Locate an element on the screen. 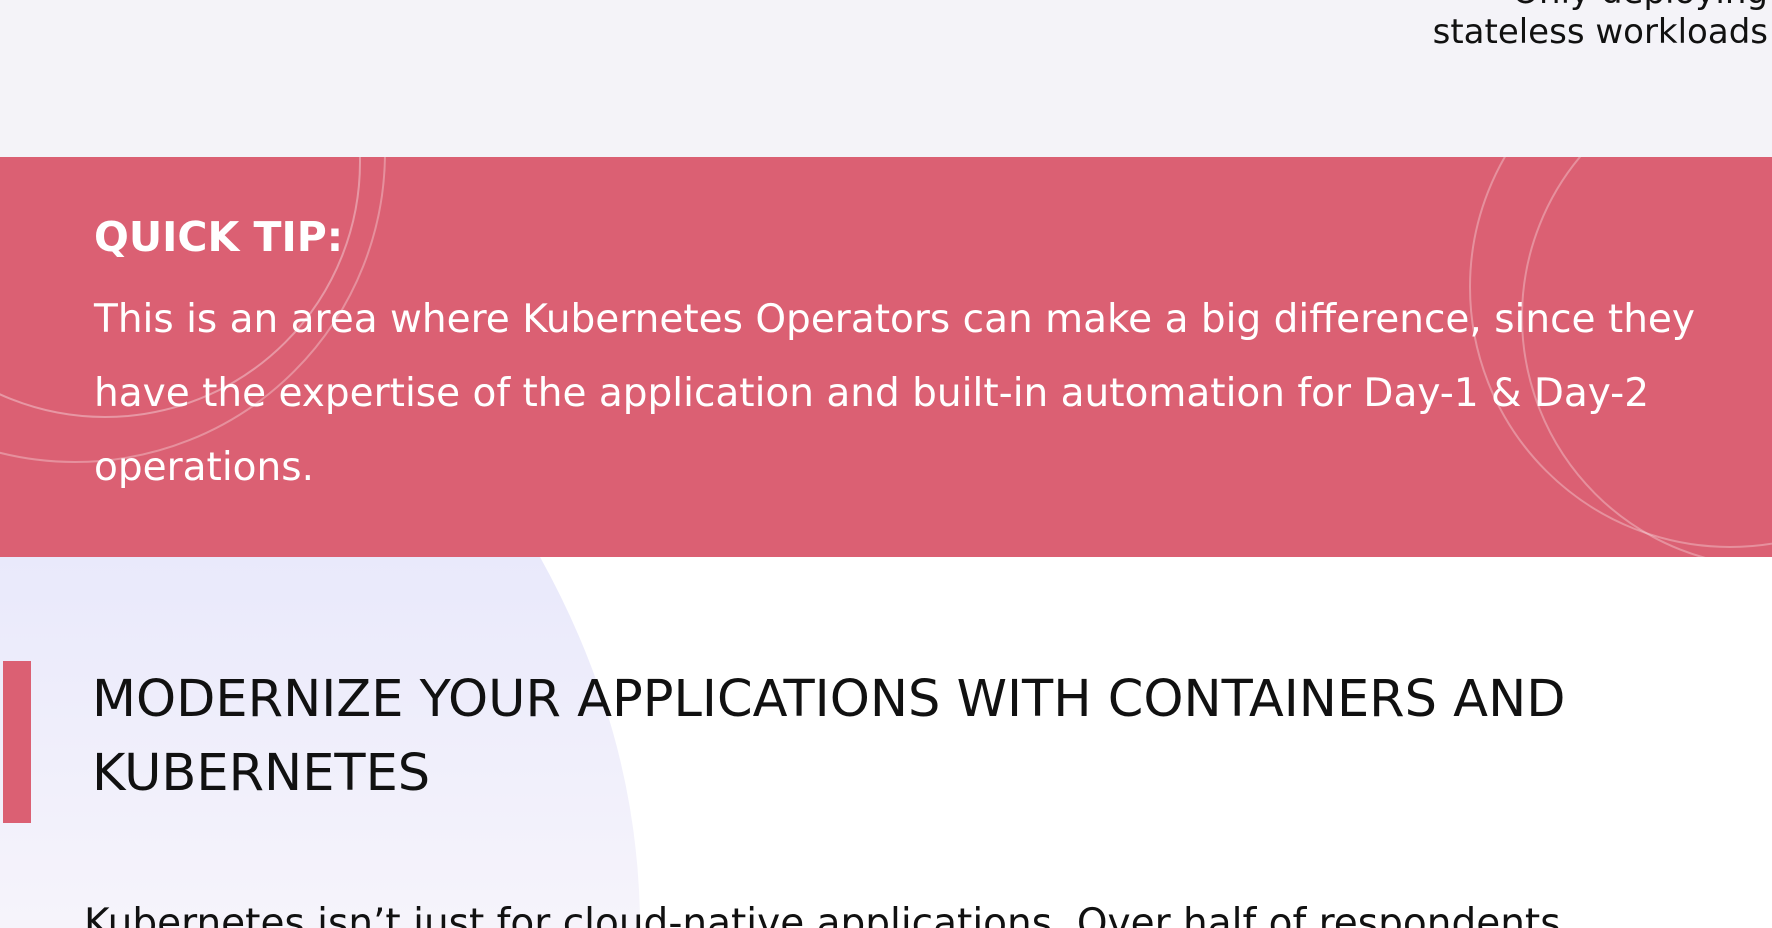  chart-legend-label: Only deploying stateless workloads is located at coordinates (1600, 26).